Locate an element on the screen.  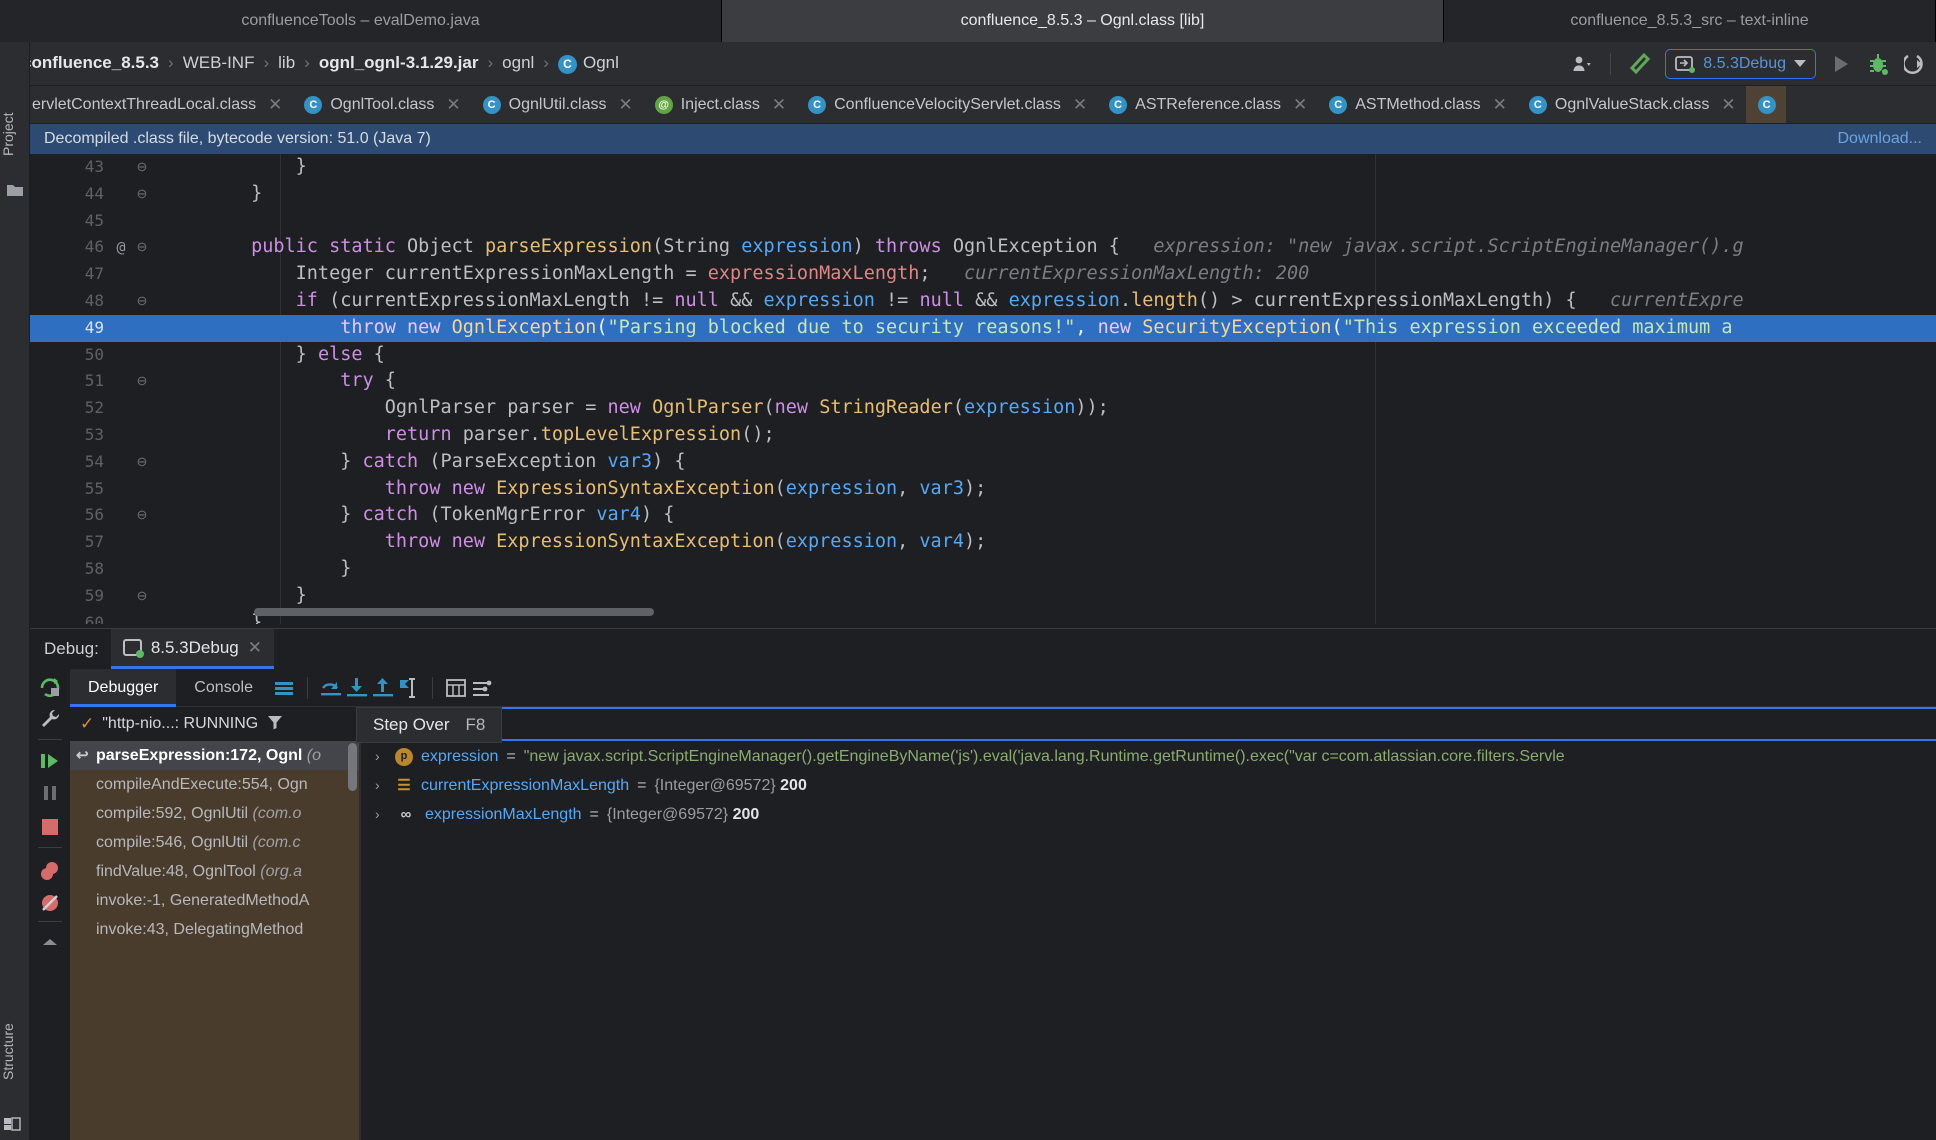
folder-icon is located at coordinates (15, 191).